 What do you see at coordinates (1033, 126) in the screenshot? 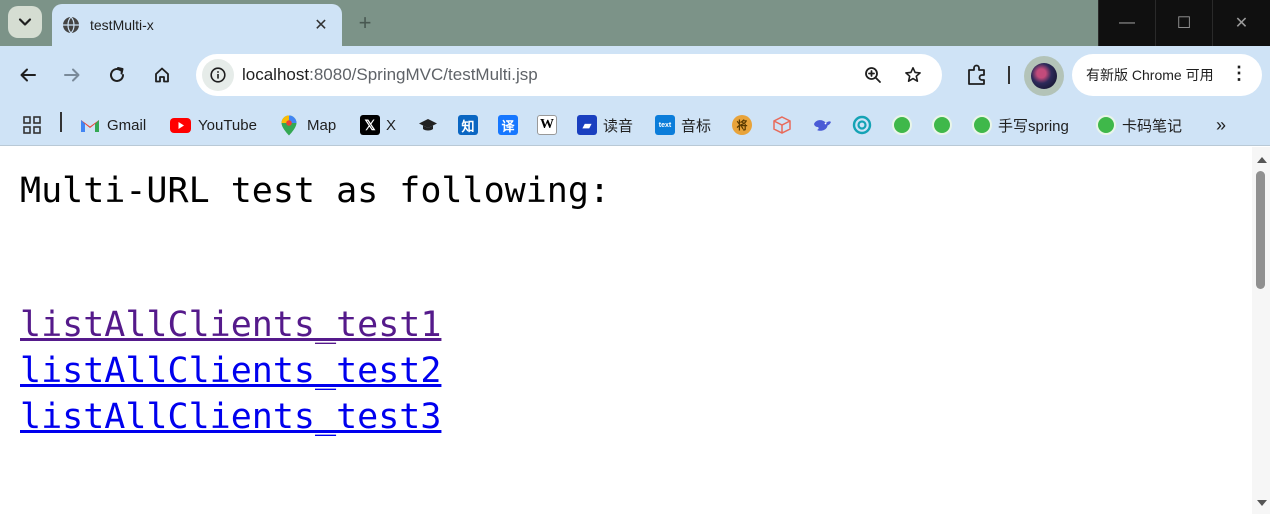
I see `bookmark-label: 手写spring` at bounding box center [1033, 126].